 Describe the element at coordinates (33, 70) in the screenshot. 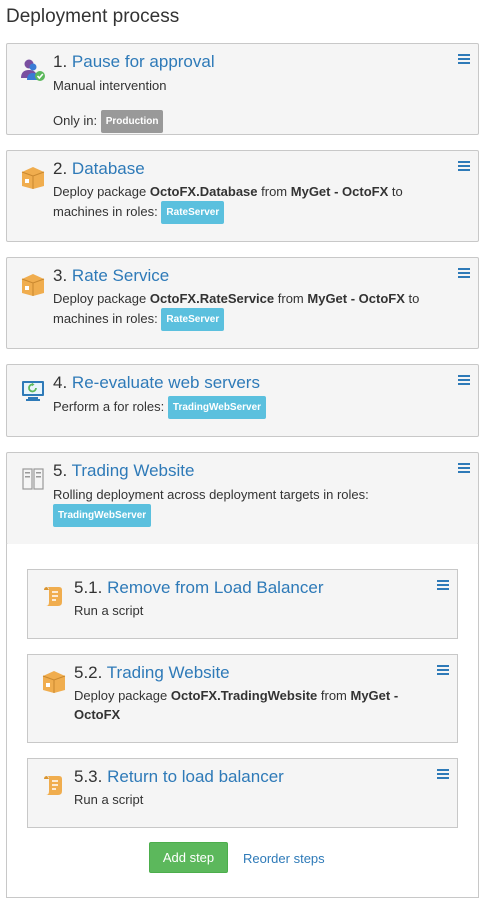

I see `user-approval-icon` at that location.